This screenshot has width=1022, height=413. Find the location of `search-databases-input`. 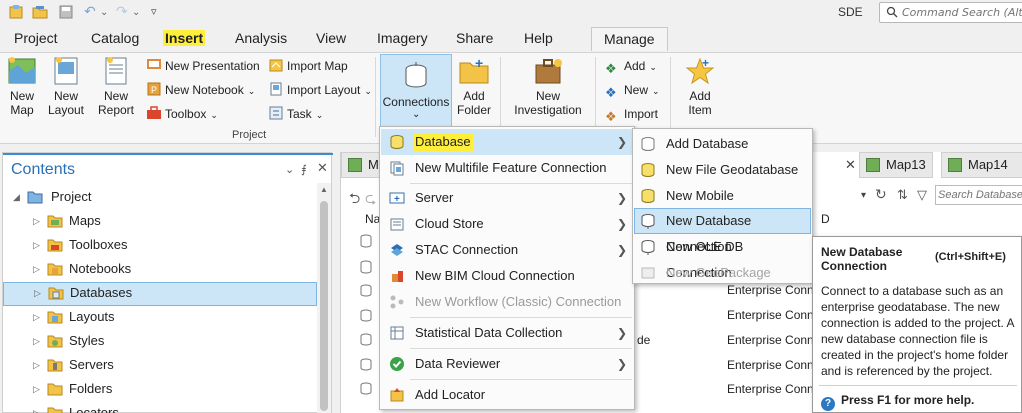

search-databases-input is located at coordinates (980, 195).